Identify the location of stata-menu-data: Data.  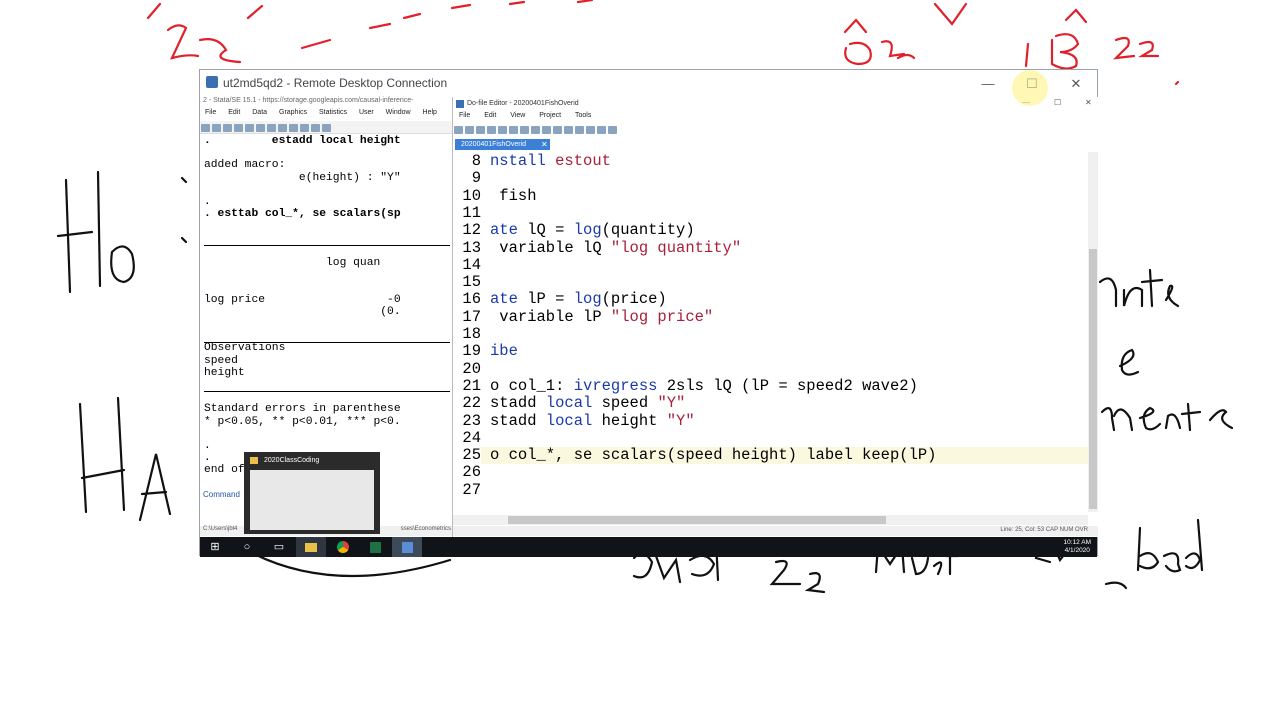
(259, 112).